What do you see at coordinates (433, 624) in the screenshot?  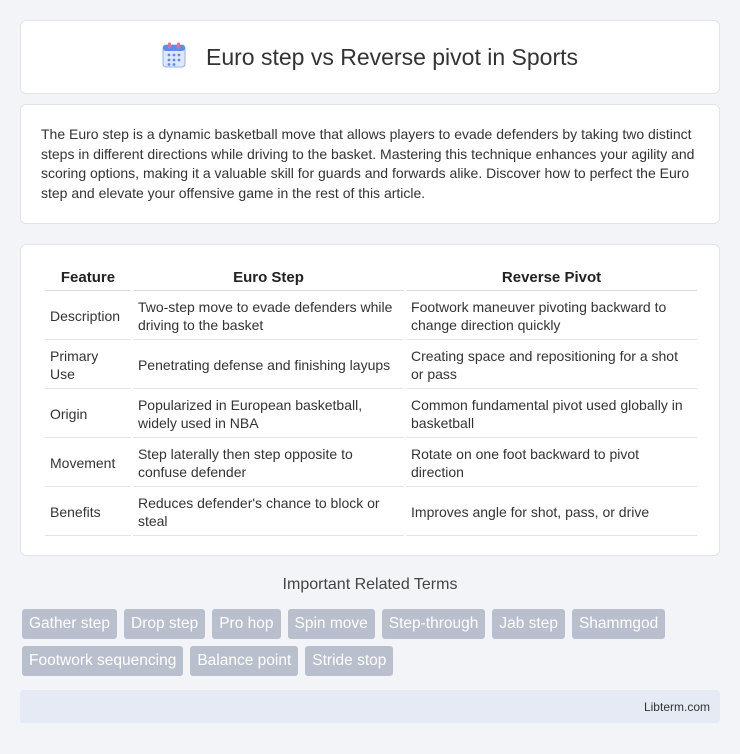 I see `related-term-tag: Step-through` at bounding box center [433, 624].